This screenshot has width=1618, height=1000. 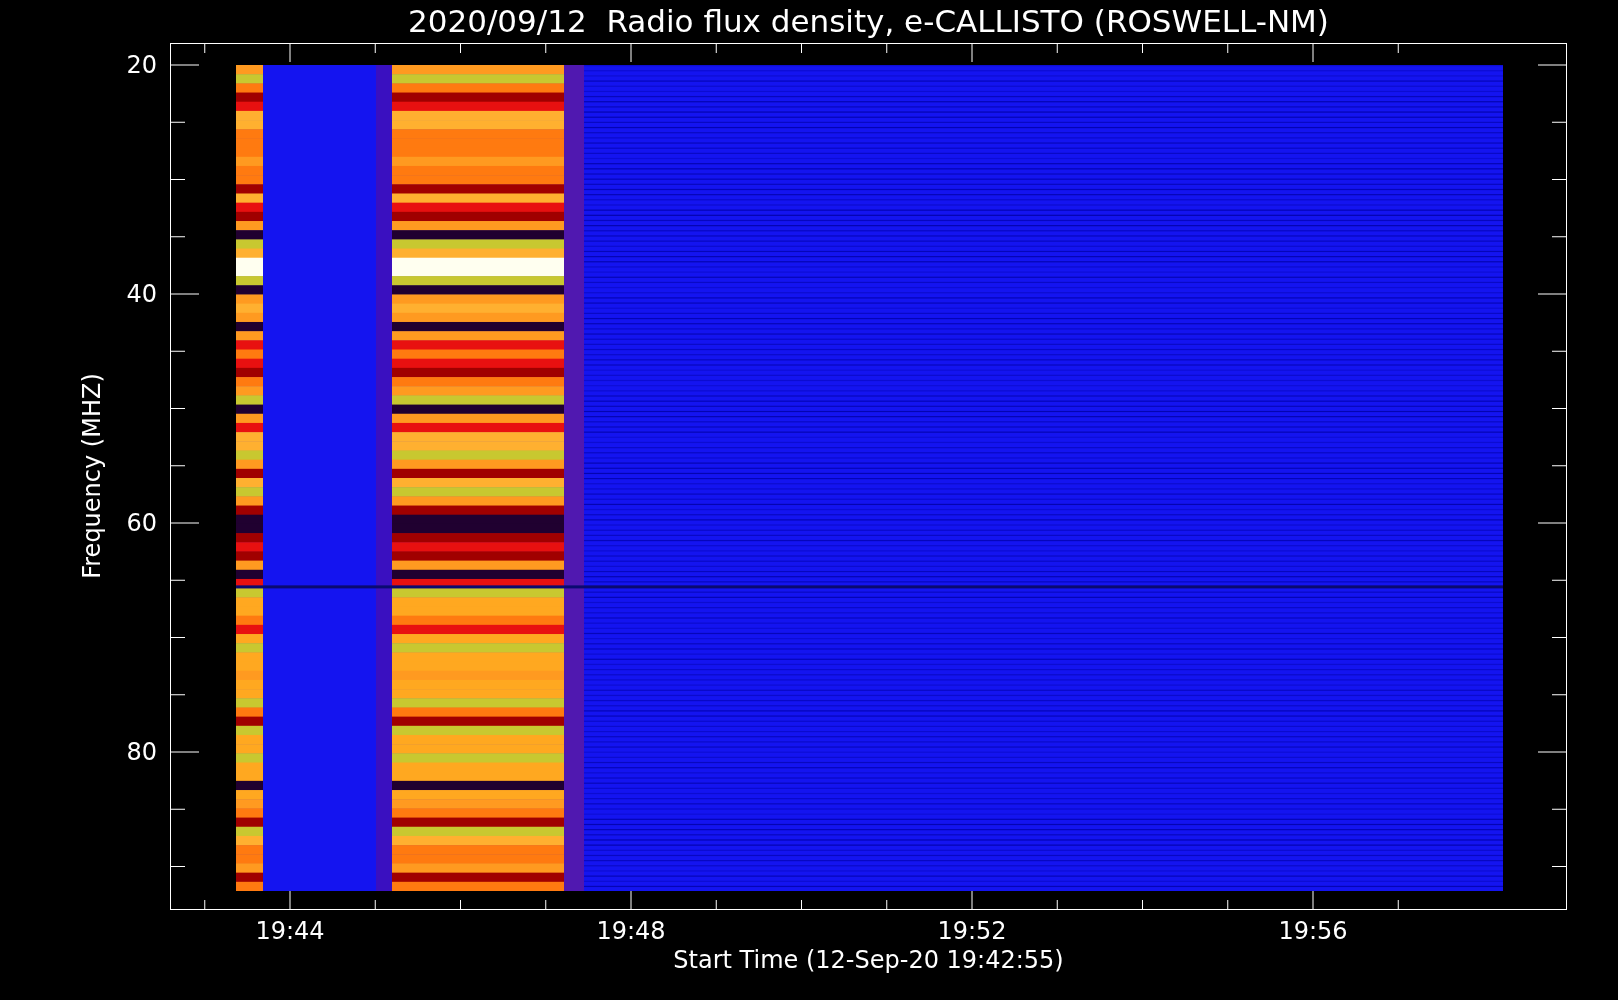 I want to click on x-axis-label: Start Time (12-Sep-20 19:42:55), so click(x=868, y=960).